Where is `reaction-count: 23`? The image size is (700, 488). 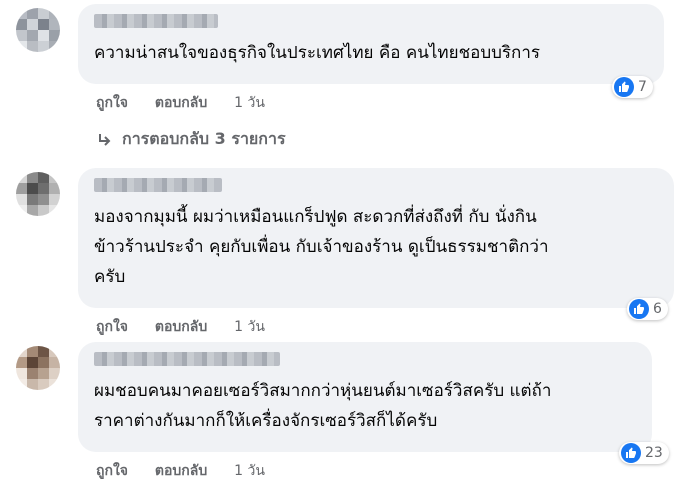 reaction-count: 23 is located at coordinates (644, 453).